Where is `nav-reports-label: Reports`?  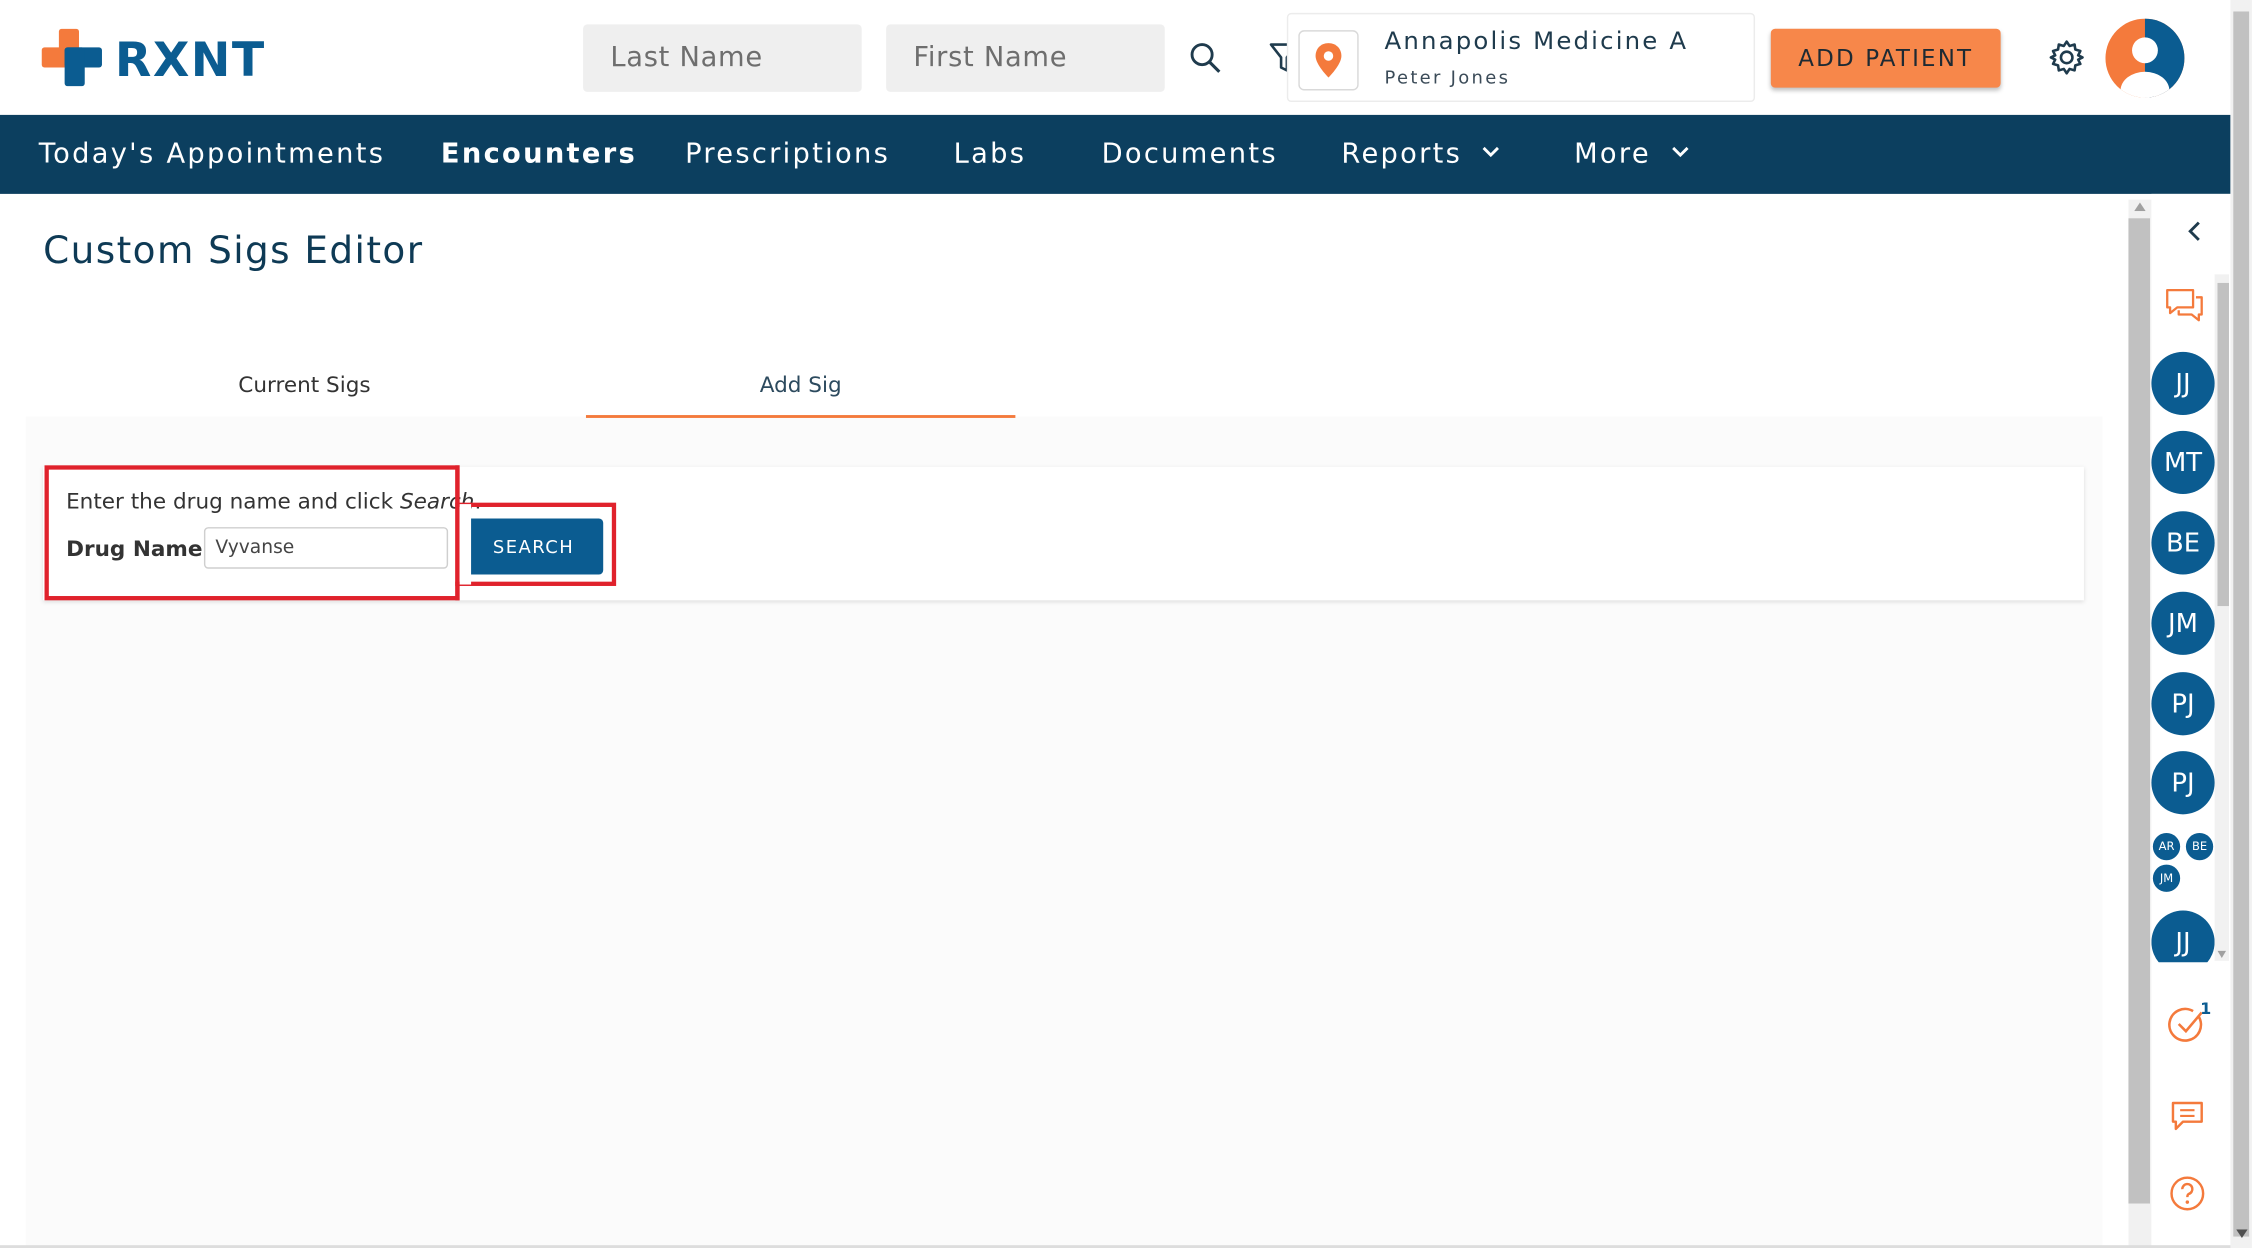
nav-reports-label: Reports is located at coordinates (1402, 153).